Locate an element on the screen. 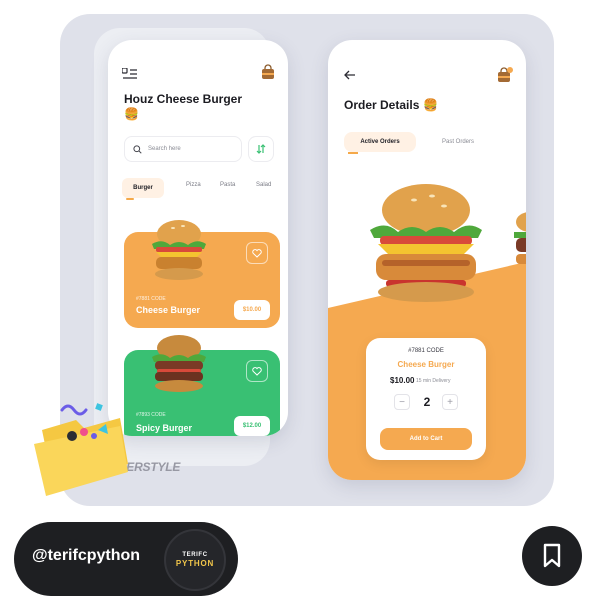 This screenshot has width=612, height=612. page-title: Order Details 🍔 is located at coordinates (391, 105).